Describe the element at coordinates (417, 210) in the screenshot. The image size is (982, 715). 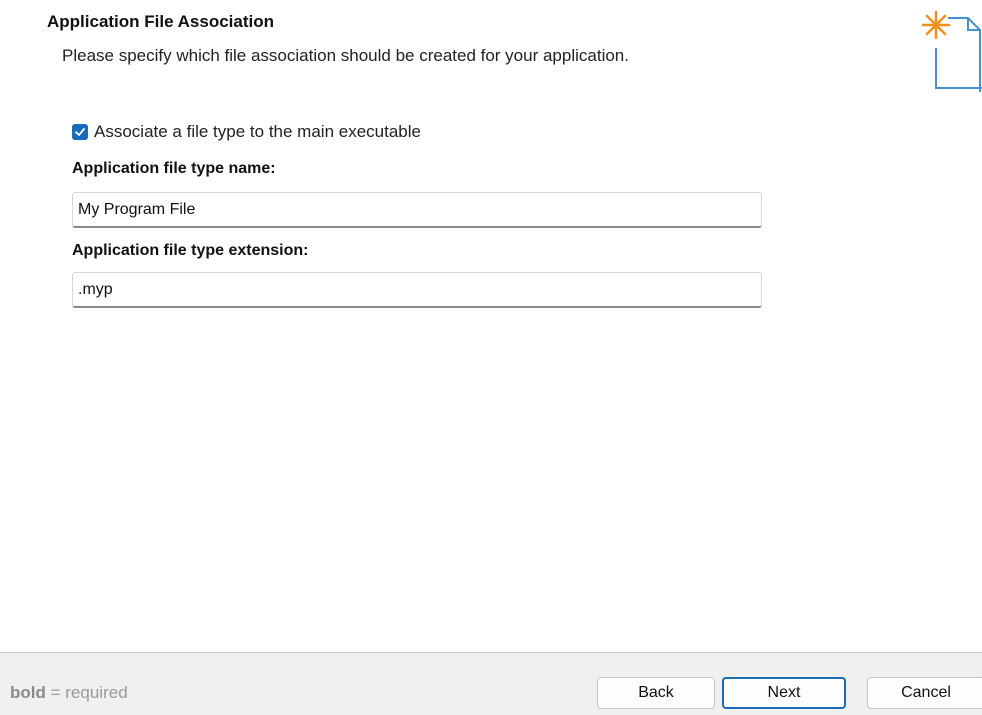
I see `file-type-name-input` at that location.